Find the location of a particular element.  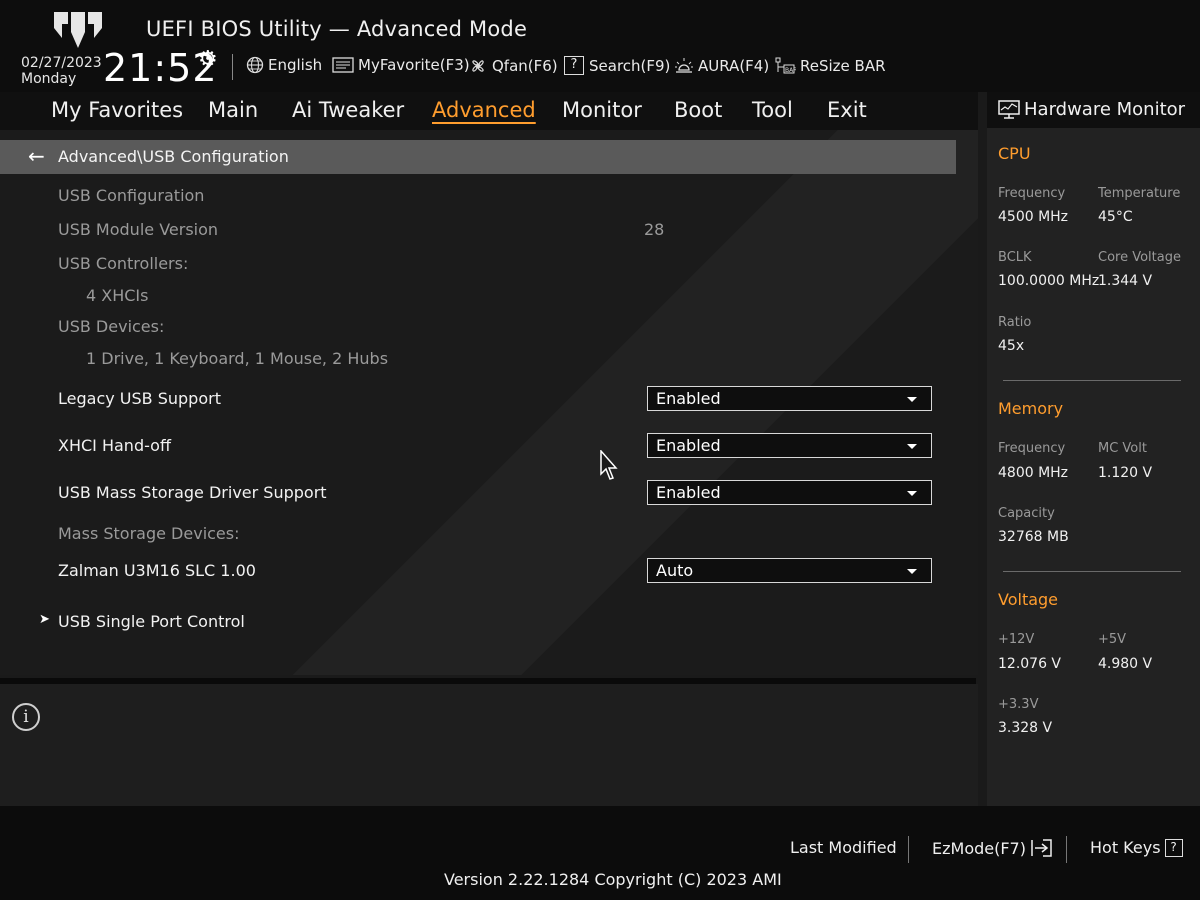

help-info-panel is located at coordinates (489, 745).